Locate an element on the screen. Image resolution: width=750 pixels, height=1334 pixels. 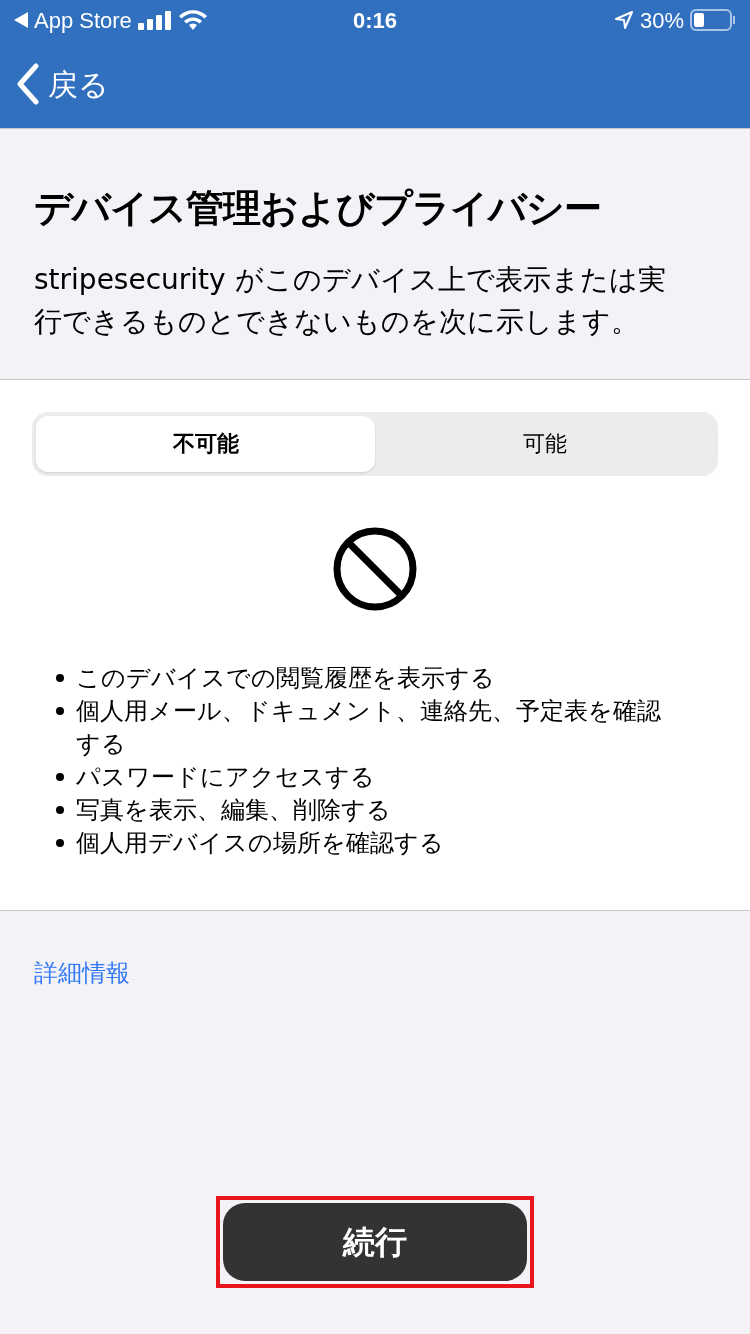
clock-time: 0:16 is located at coordinates (374, 20).